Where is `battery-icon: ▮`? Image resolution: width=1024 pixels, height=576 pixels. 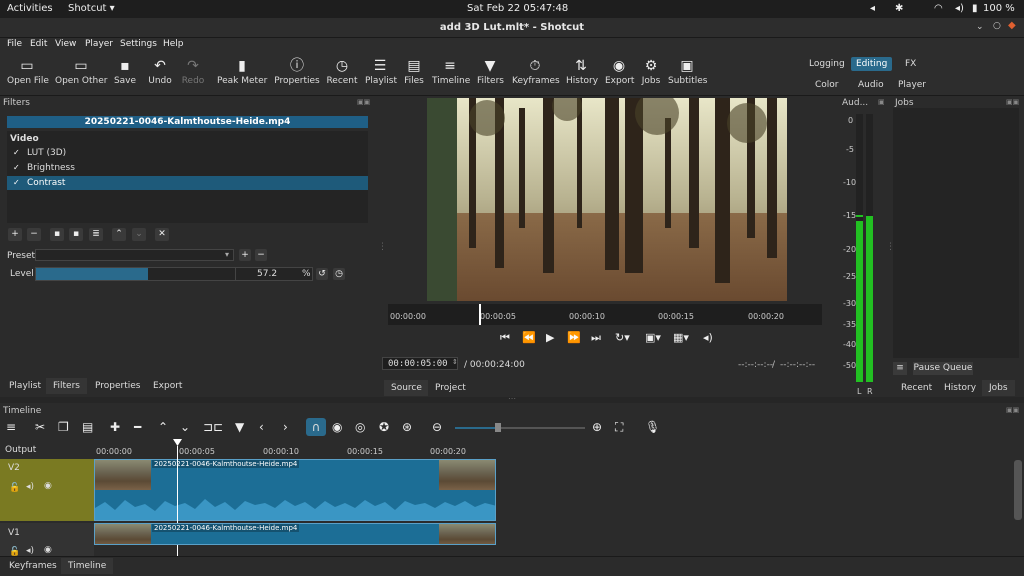
battery-icon: ▮ is located at coordinates (975, 8).